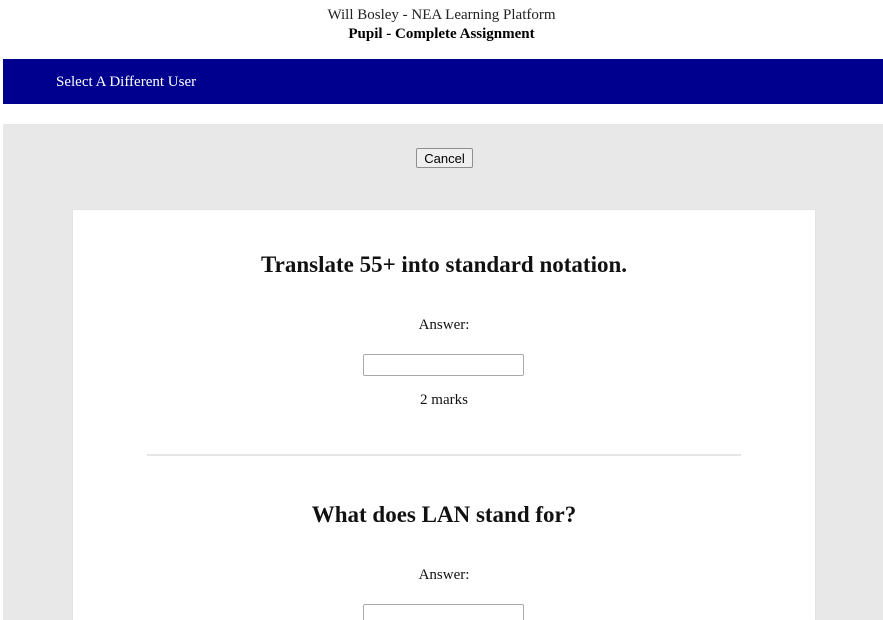 The image size is (883, 620). Describe the element at coordinates (444, 514) in the screenshot. I see `question-text: What does LAN stand for?` at that location.